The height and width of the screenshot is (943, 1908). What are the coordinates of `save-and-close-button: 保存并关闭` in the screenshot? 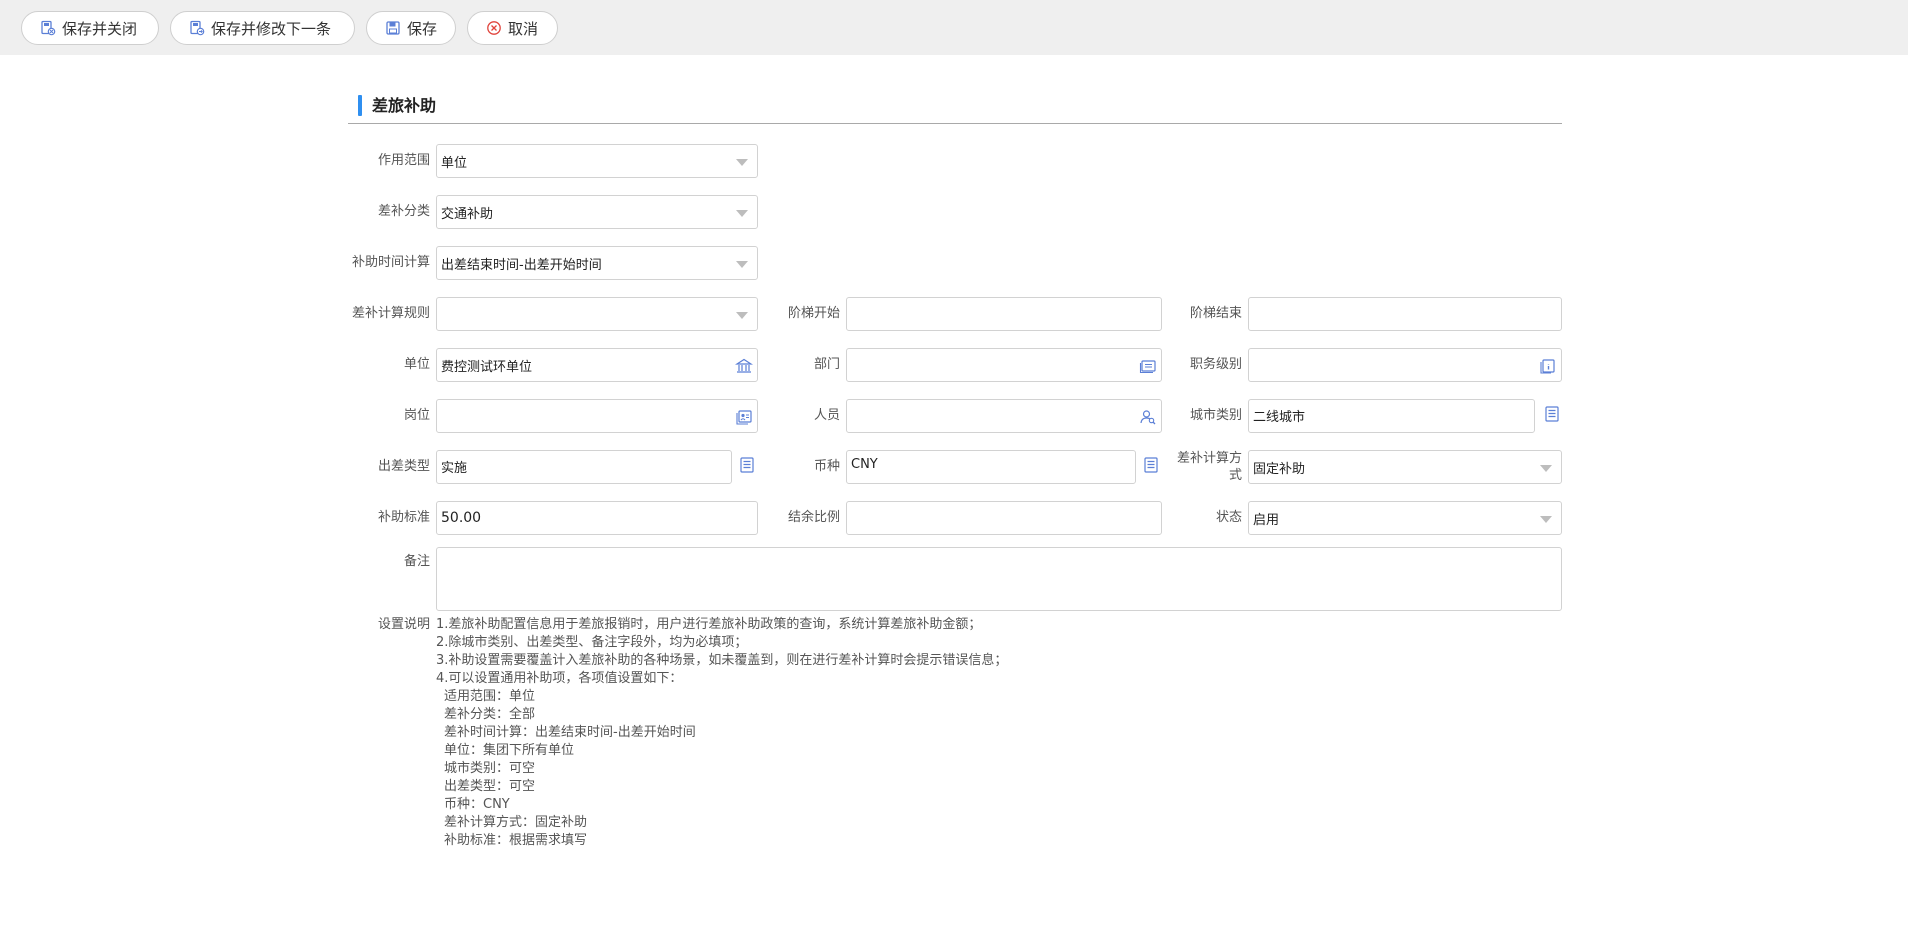 It's located at (90, 28).